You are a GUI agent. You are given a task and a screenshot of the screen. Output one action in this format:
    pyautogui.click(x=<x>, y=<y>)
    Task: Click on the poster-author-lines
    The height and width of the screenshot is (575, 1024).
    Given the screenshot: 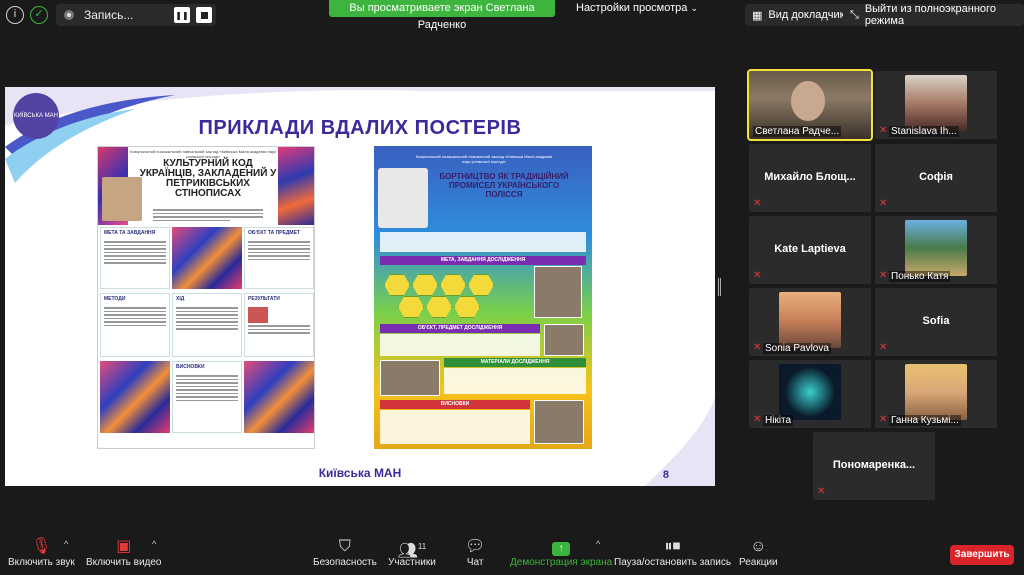 What is the action you would take?
    pyautogui.click(x=208, y=215)
    